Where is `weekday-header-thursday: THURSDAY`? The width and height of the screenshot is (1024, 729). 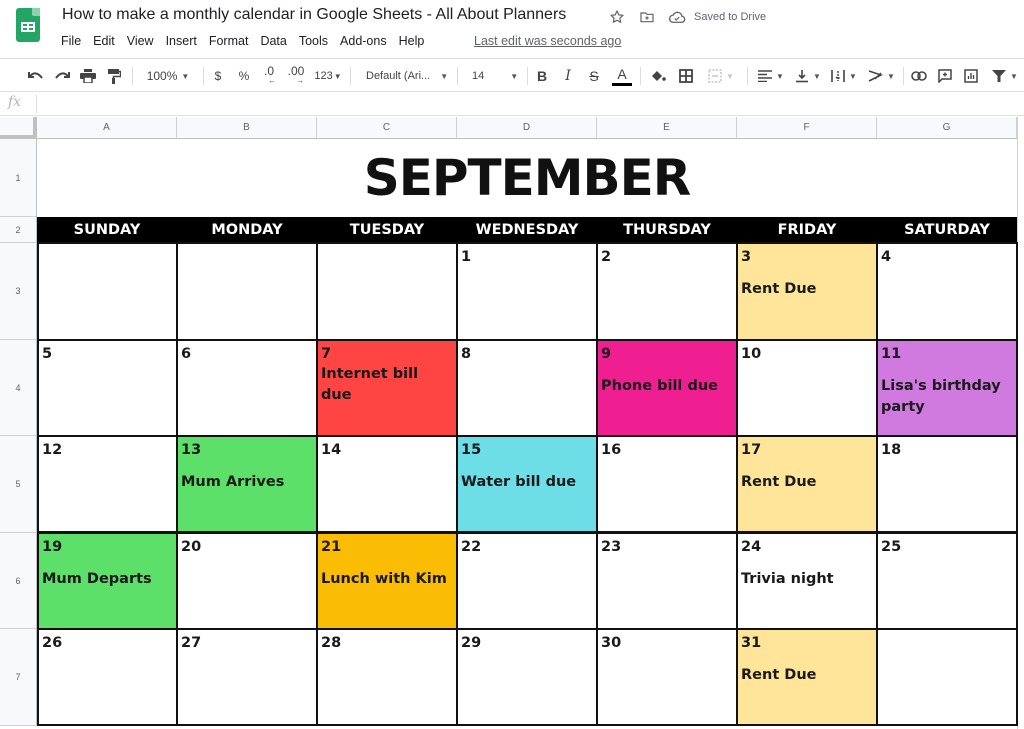
weekday-header-thursday: THURSDAY is located at coordinates (667, 230).